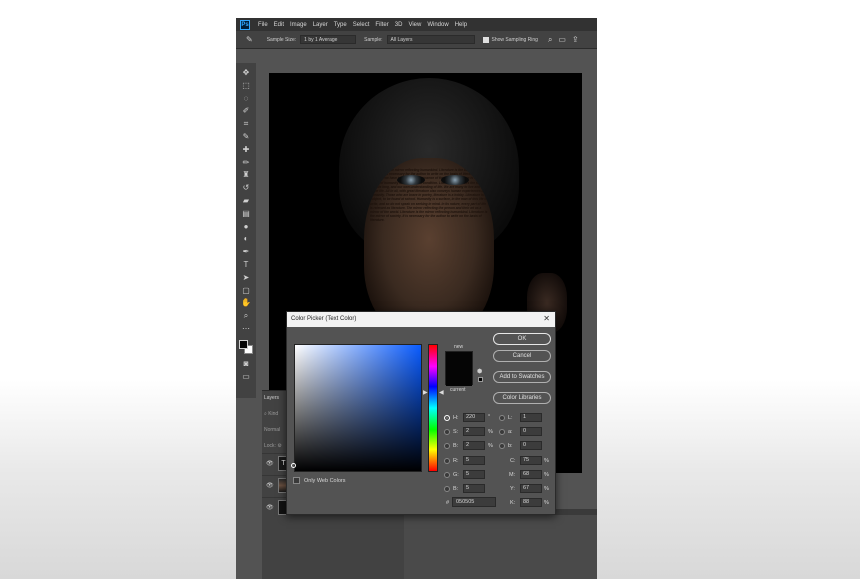 The width and height of the screenshot is (860, 579). I want to click on screen-mode-icon: ▭, so click(246, 377).